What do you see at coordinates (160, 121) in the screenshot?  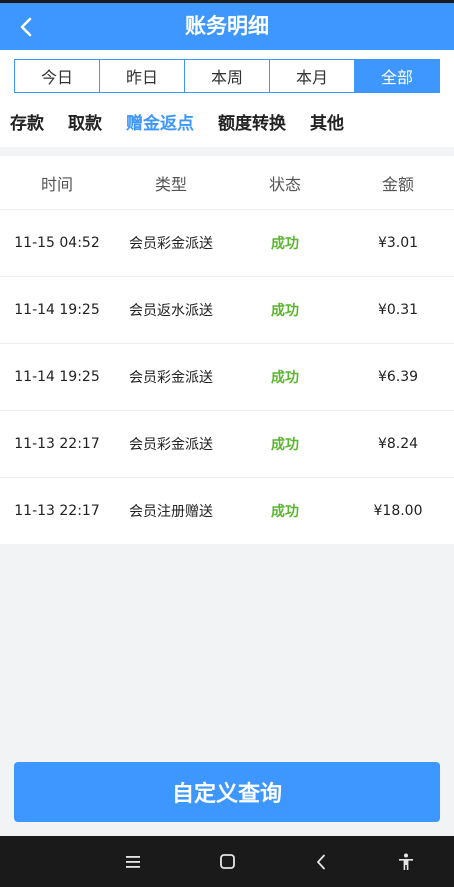 I see `tab-bonus-rebate: 赠金返点` at bounding box center [160, 121].